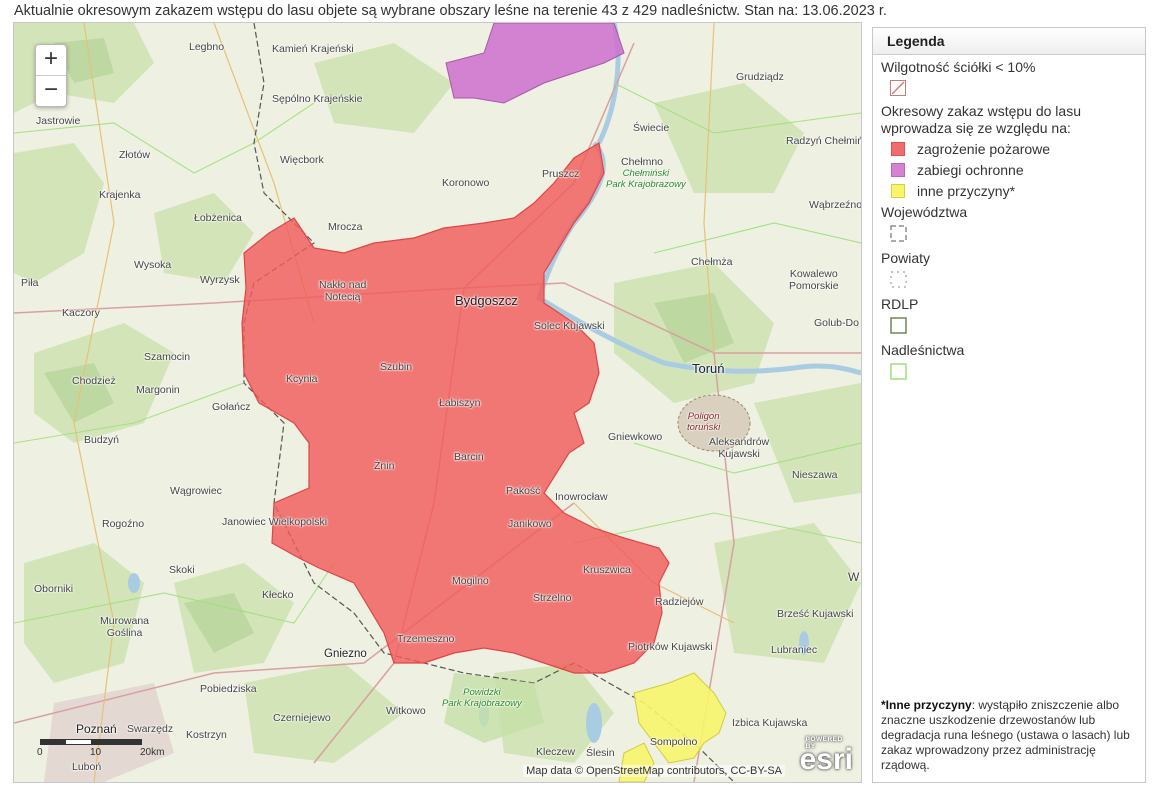  I want to click on place-label: Wysoka, so click(153, 265).